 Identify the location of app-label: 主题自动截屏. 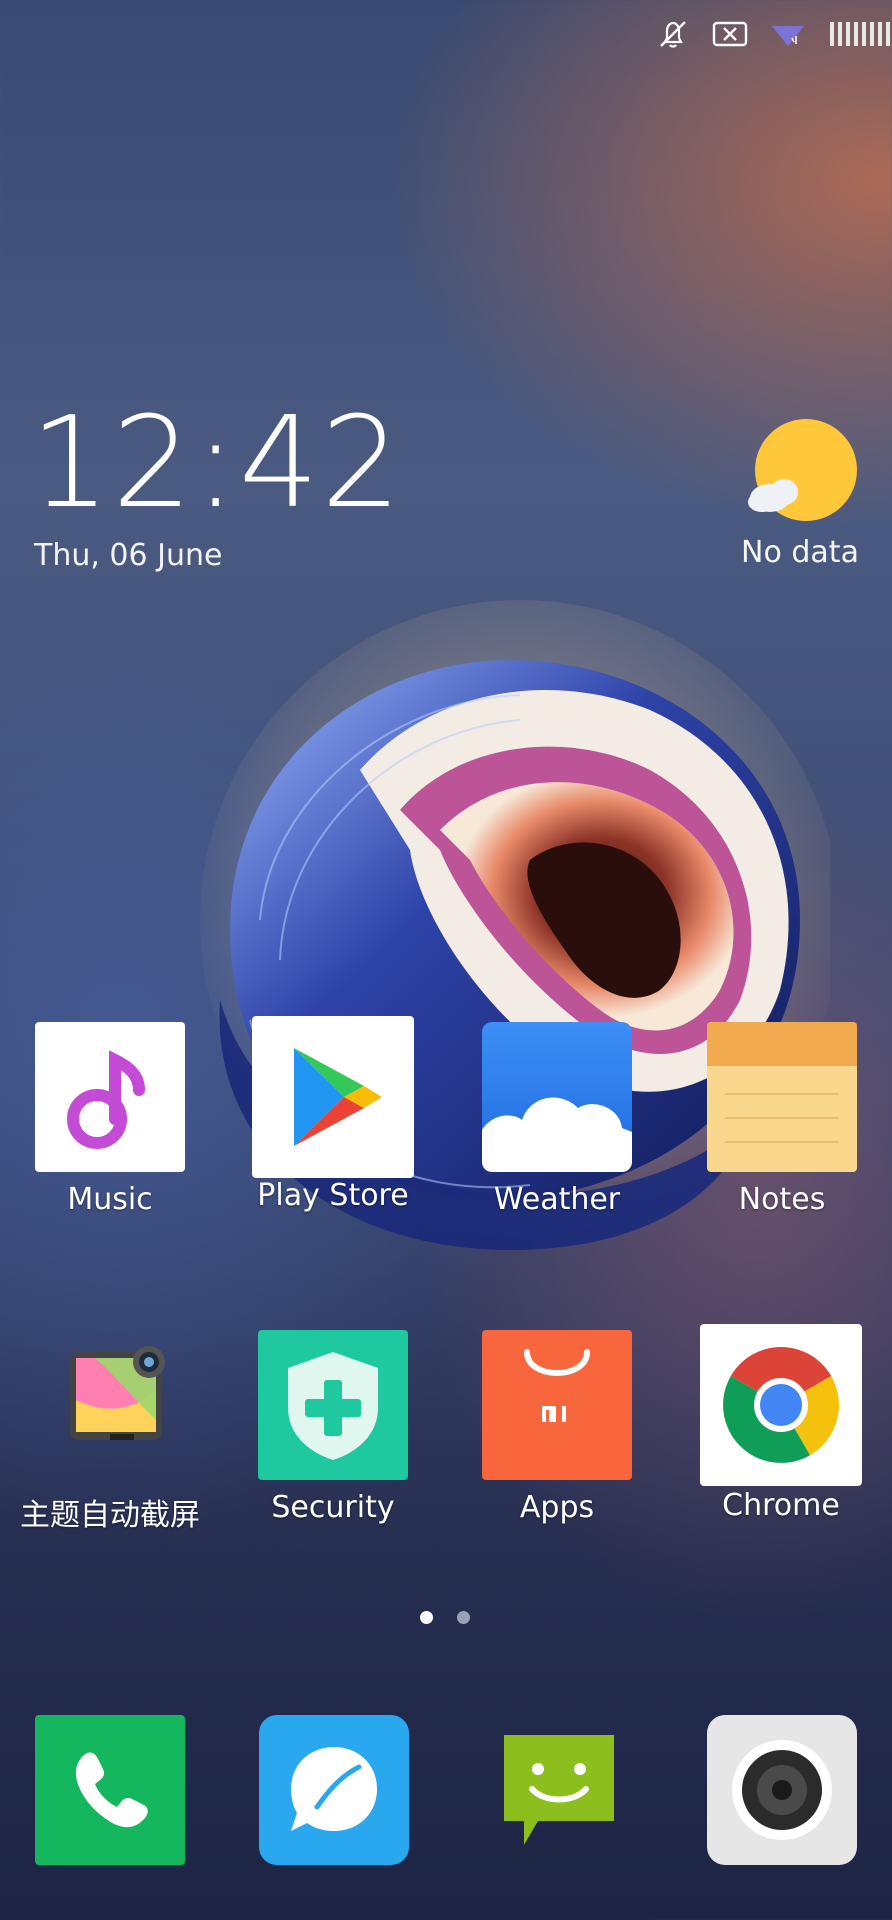
(110, 1515).